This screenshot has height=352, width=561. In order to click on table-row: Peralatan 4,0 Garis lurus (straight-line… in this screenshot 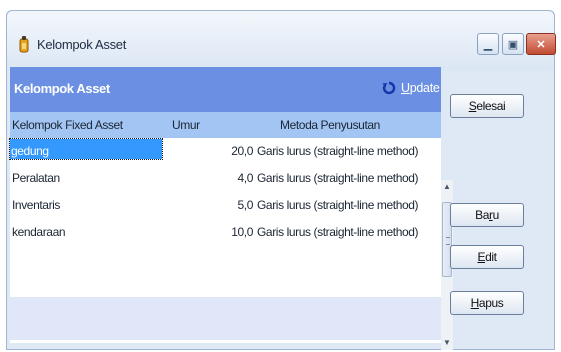, I will do `click(220, 178)`.